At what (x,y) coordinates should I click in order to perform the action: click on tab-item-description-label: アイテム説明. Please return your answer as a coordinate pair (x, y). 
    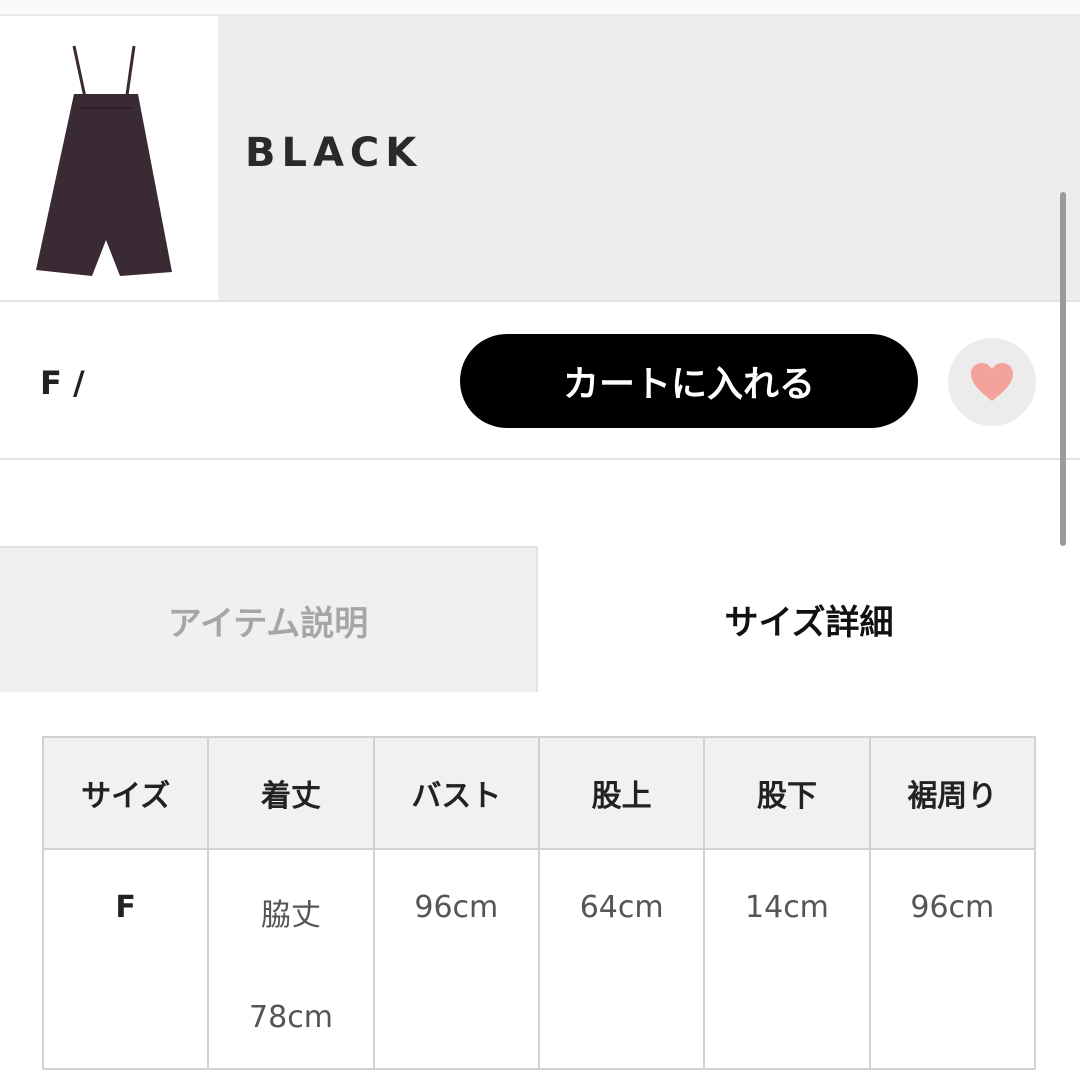
    Looking at the image, I should click on (268, 623).